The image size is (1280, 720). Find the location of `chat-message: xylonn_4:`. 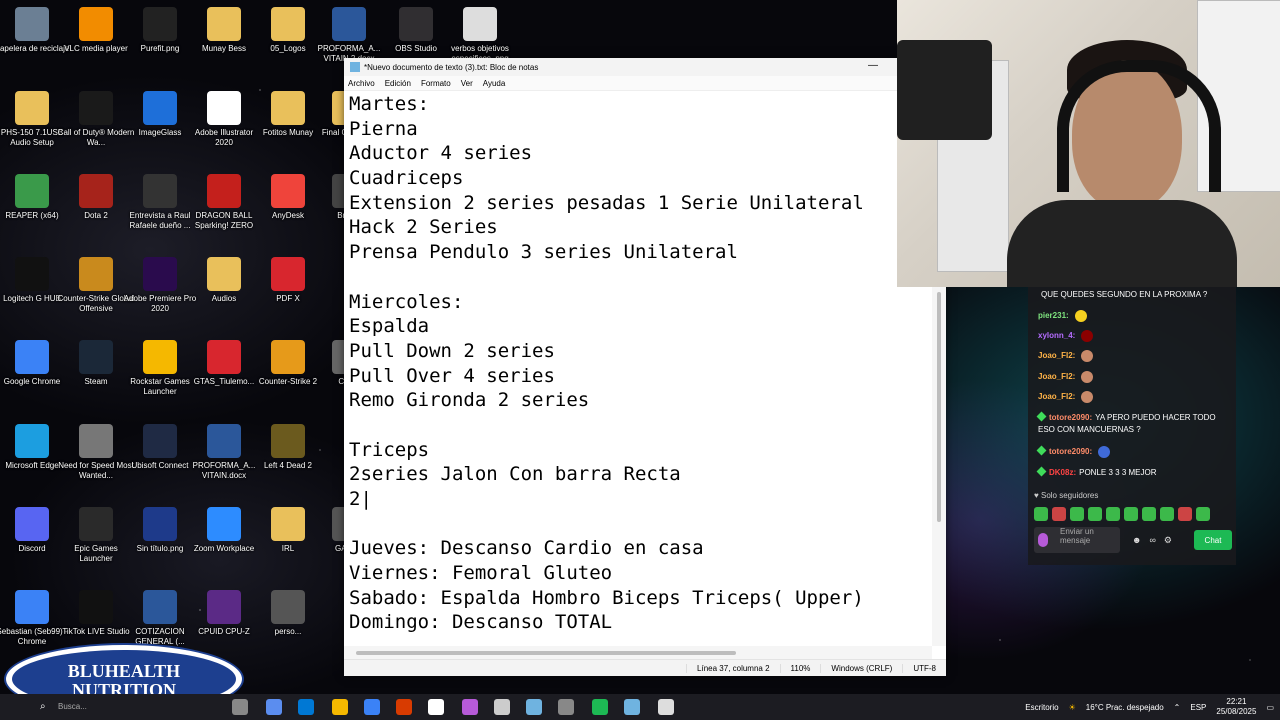

chat-message: xylonn_4: is located at coordinates (1134, 336).